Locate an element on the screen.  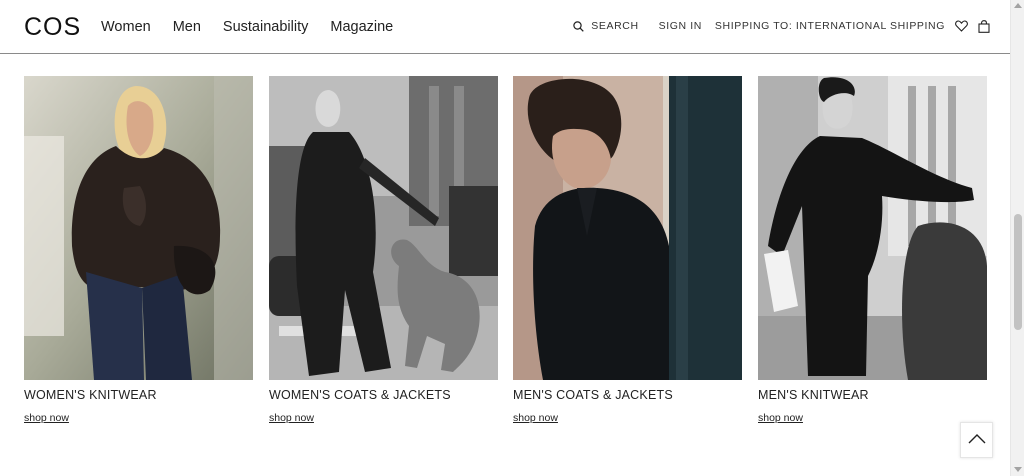
tile-title: MEN'S KNITWEAR is located at coordinates (813, 395).